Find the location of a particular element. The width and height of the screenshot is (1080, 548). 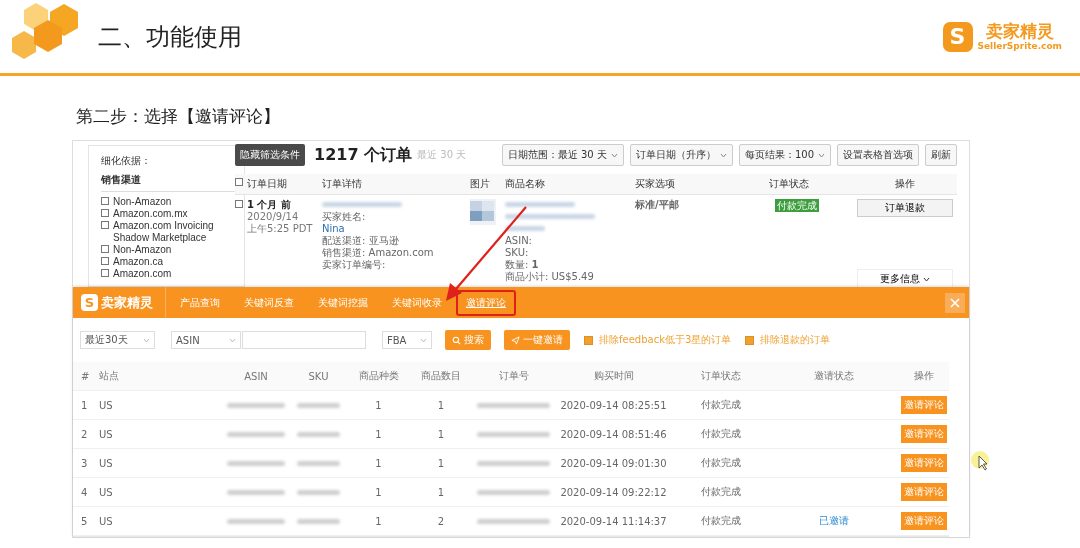

row-number: 3 is located at coordinates (85, 463).